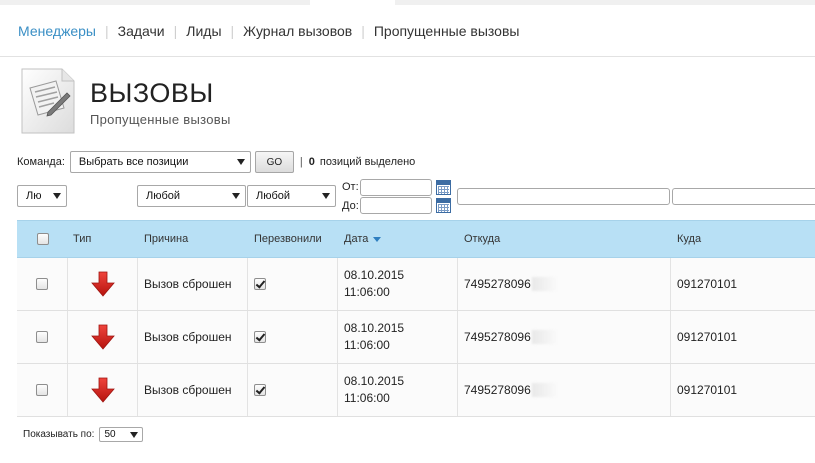 This screenshot has width=815, height=463. Describe the element at coordinates (34, 196) in the screenshot. I see `filter-type-value: Лю` at that location.